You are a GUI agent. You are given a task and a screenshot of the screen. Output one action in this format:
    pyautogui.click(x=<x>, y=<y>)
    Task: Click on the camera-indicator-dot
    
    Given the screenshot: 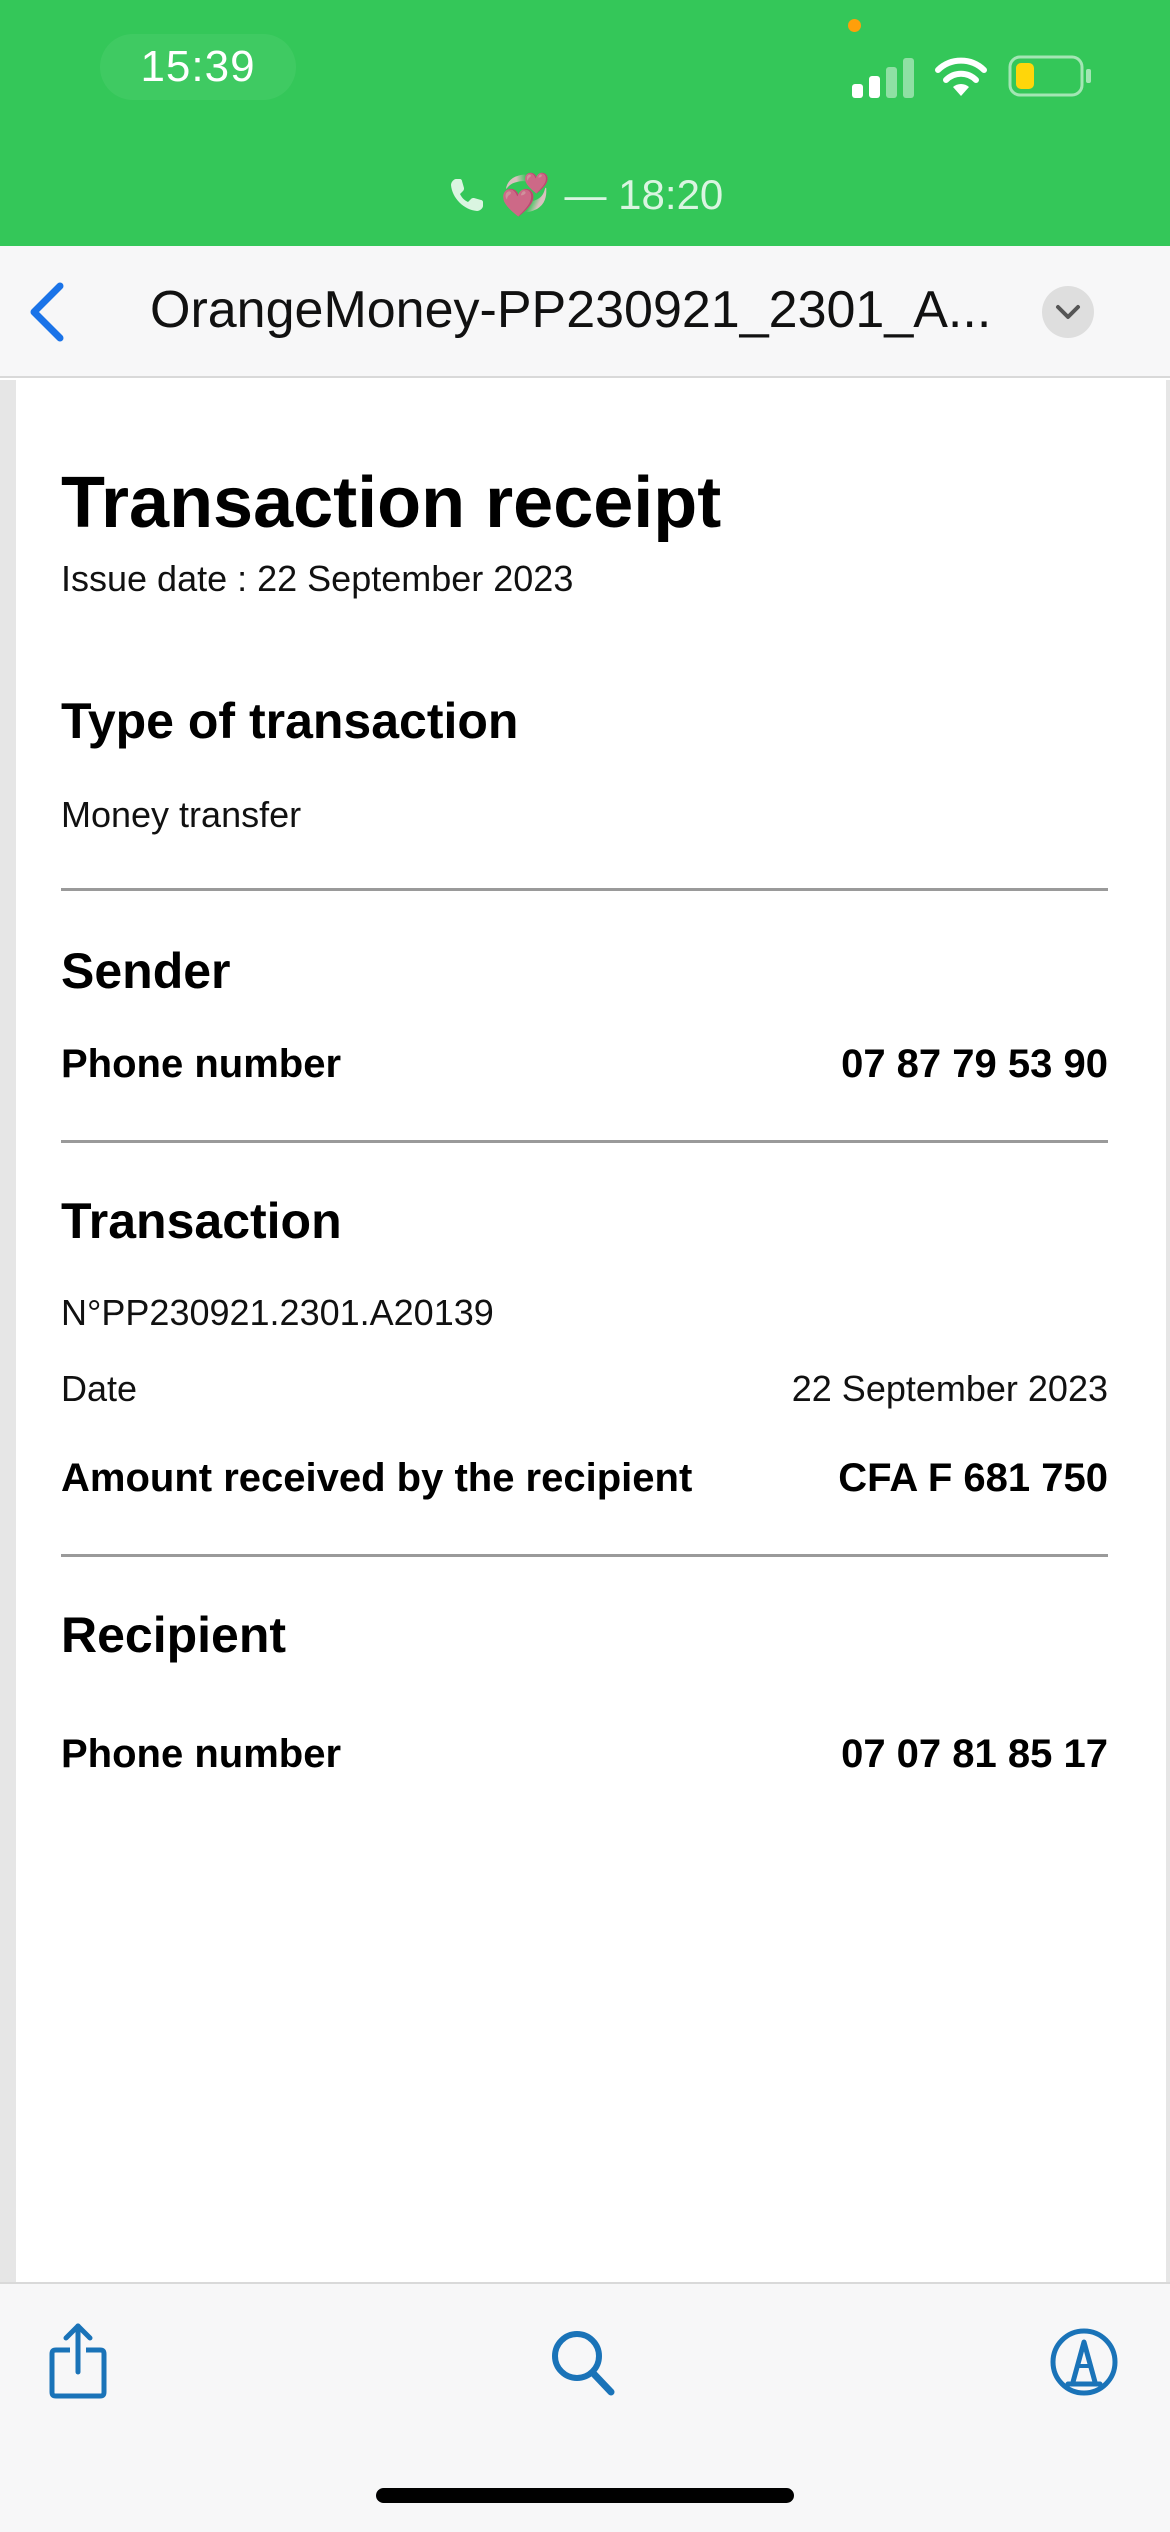 What is the action you would take?
    pyautogui.click(x=854, y=25)
    